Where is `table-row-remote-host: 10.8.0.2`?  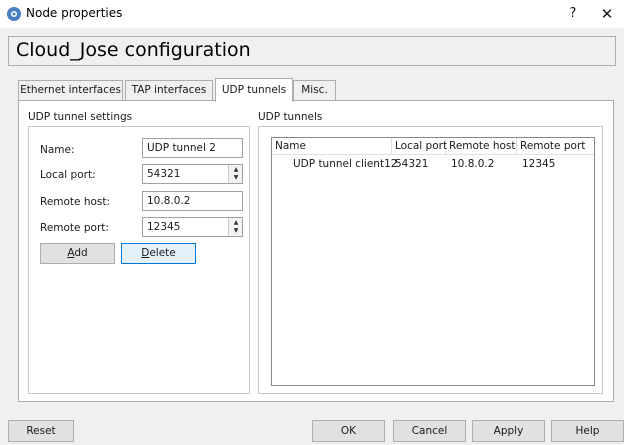 table-row-remote-host: 10.8.0.2 is located at coordinates (472, 165).